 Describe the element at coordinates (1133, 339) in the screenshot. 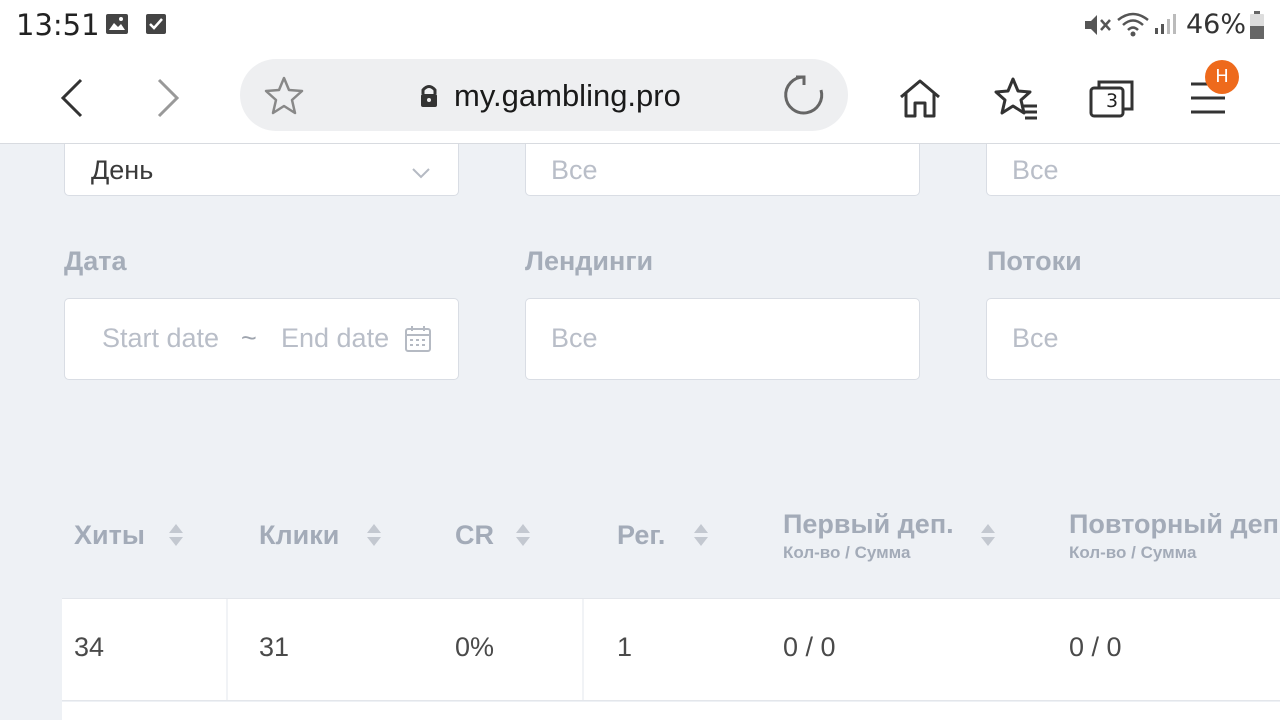

I see `streams-select: Все` at that location.